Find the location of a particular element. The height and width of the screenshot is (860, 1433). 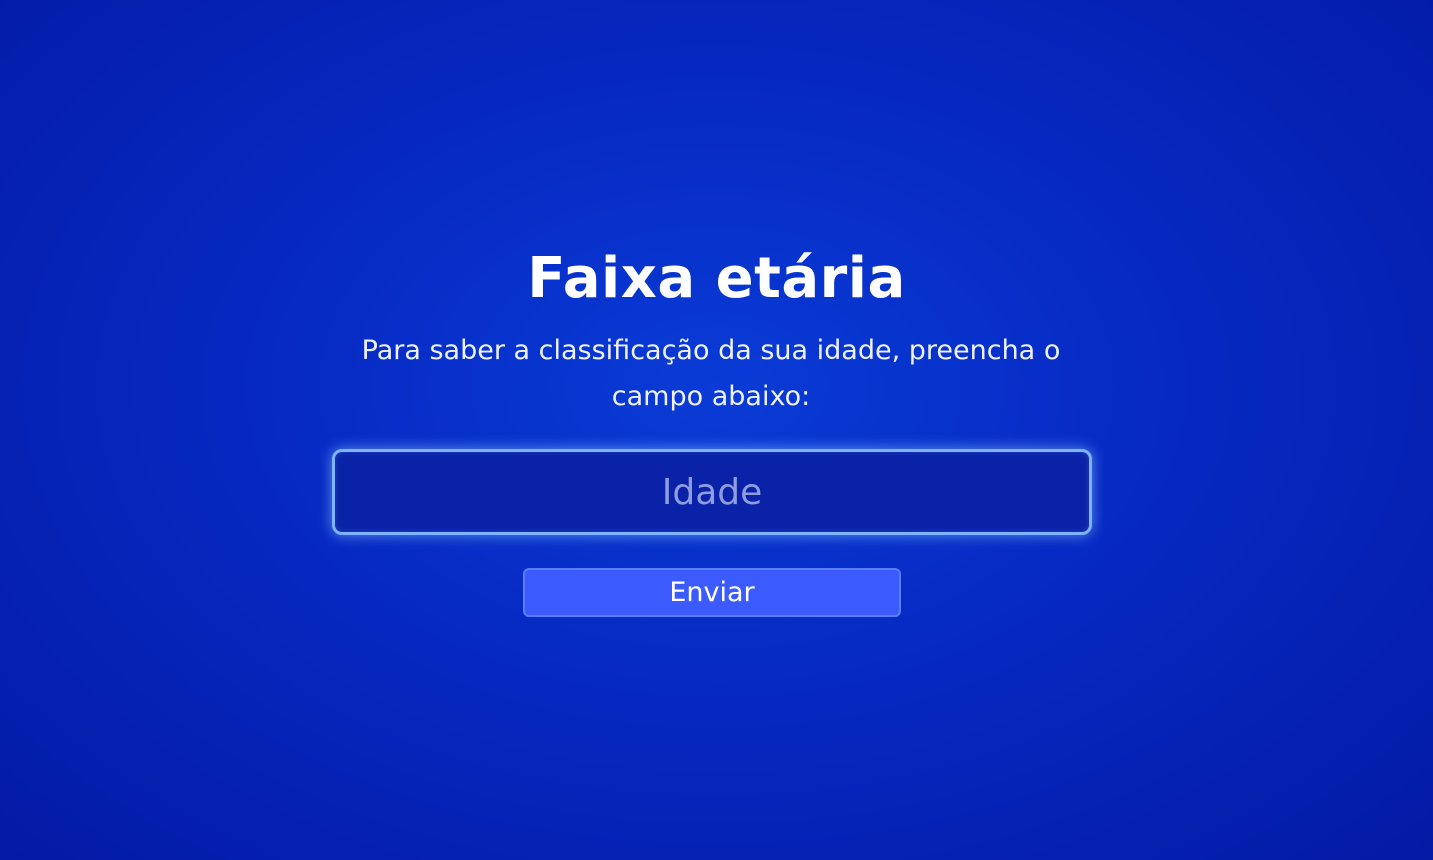

age-input is located at coordinates (712, 492).